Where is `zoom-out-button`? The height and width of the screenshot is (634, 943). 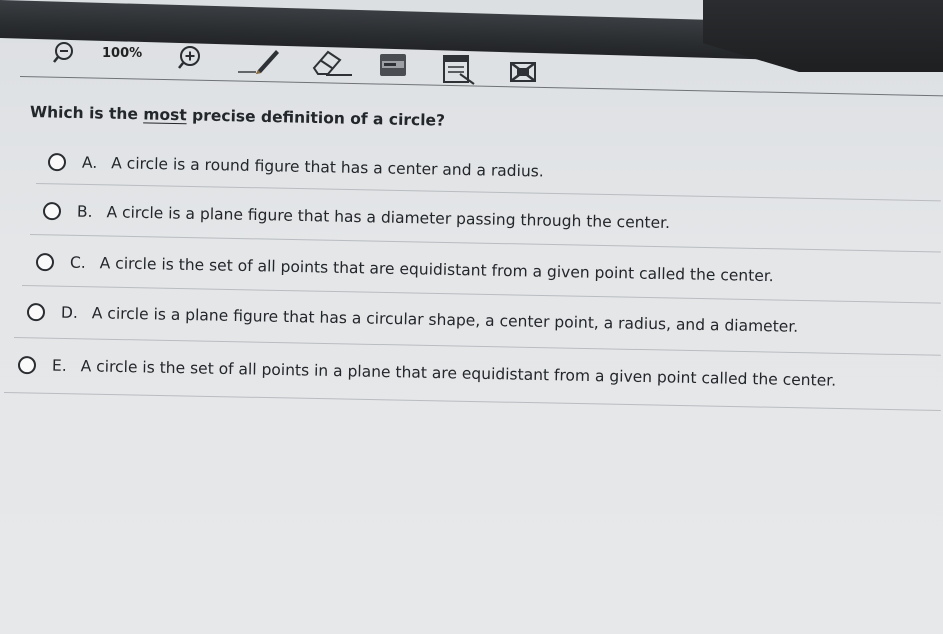 zoom-out-button is located at coordinates (64, 53).